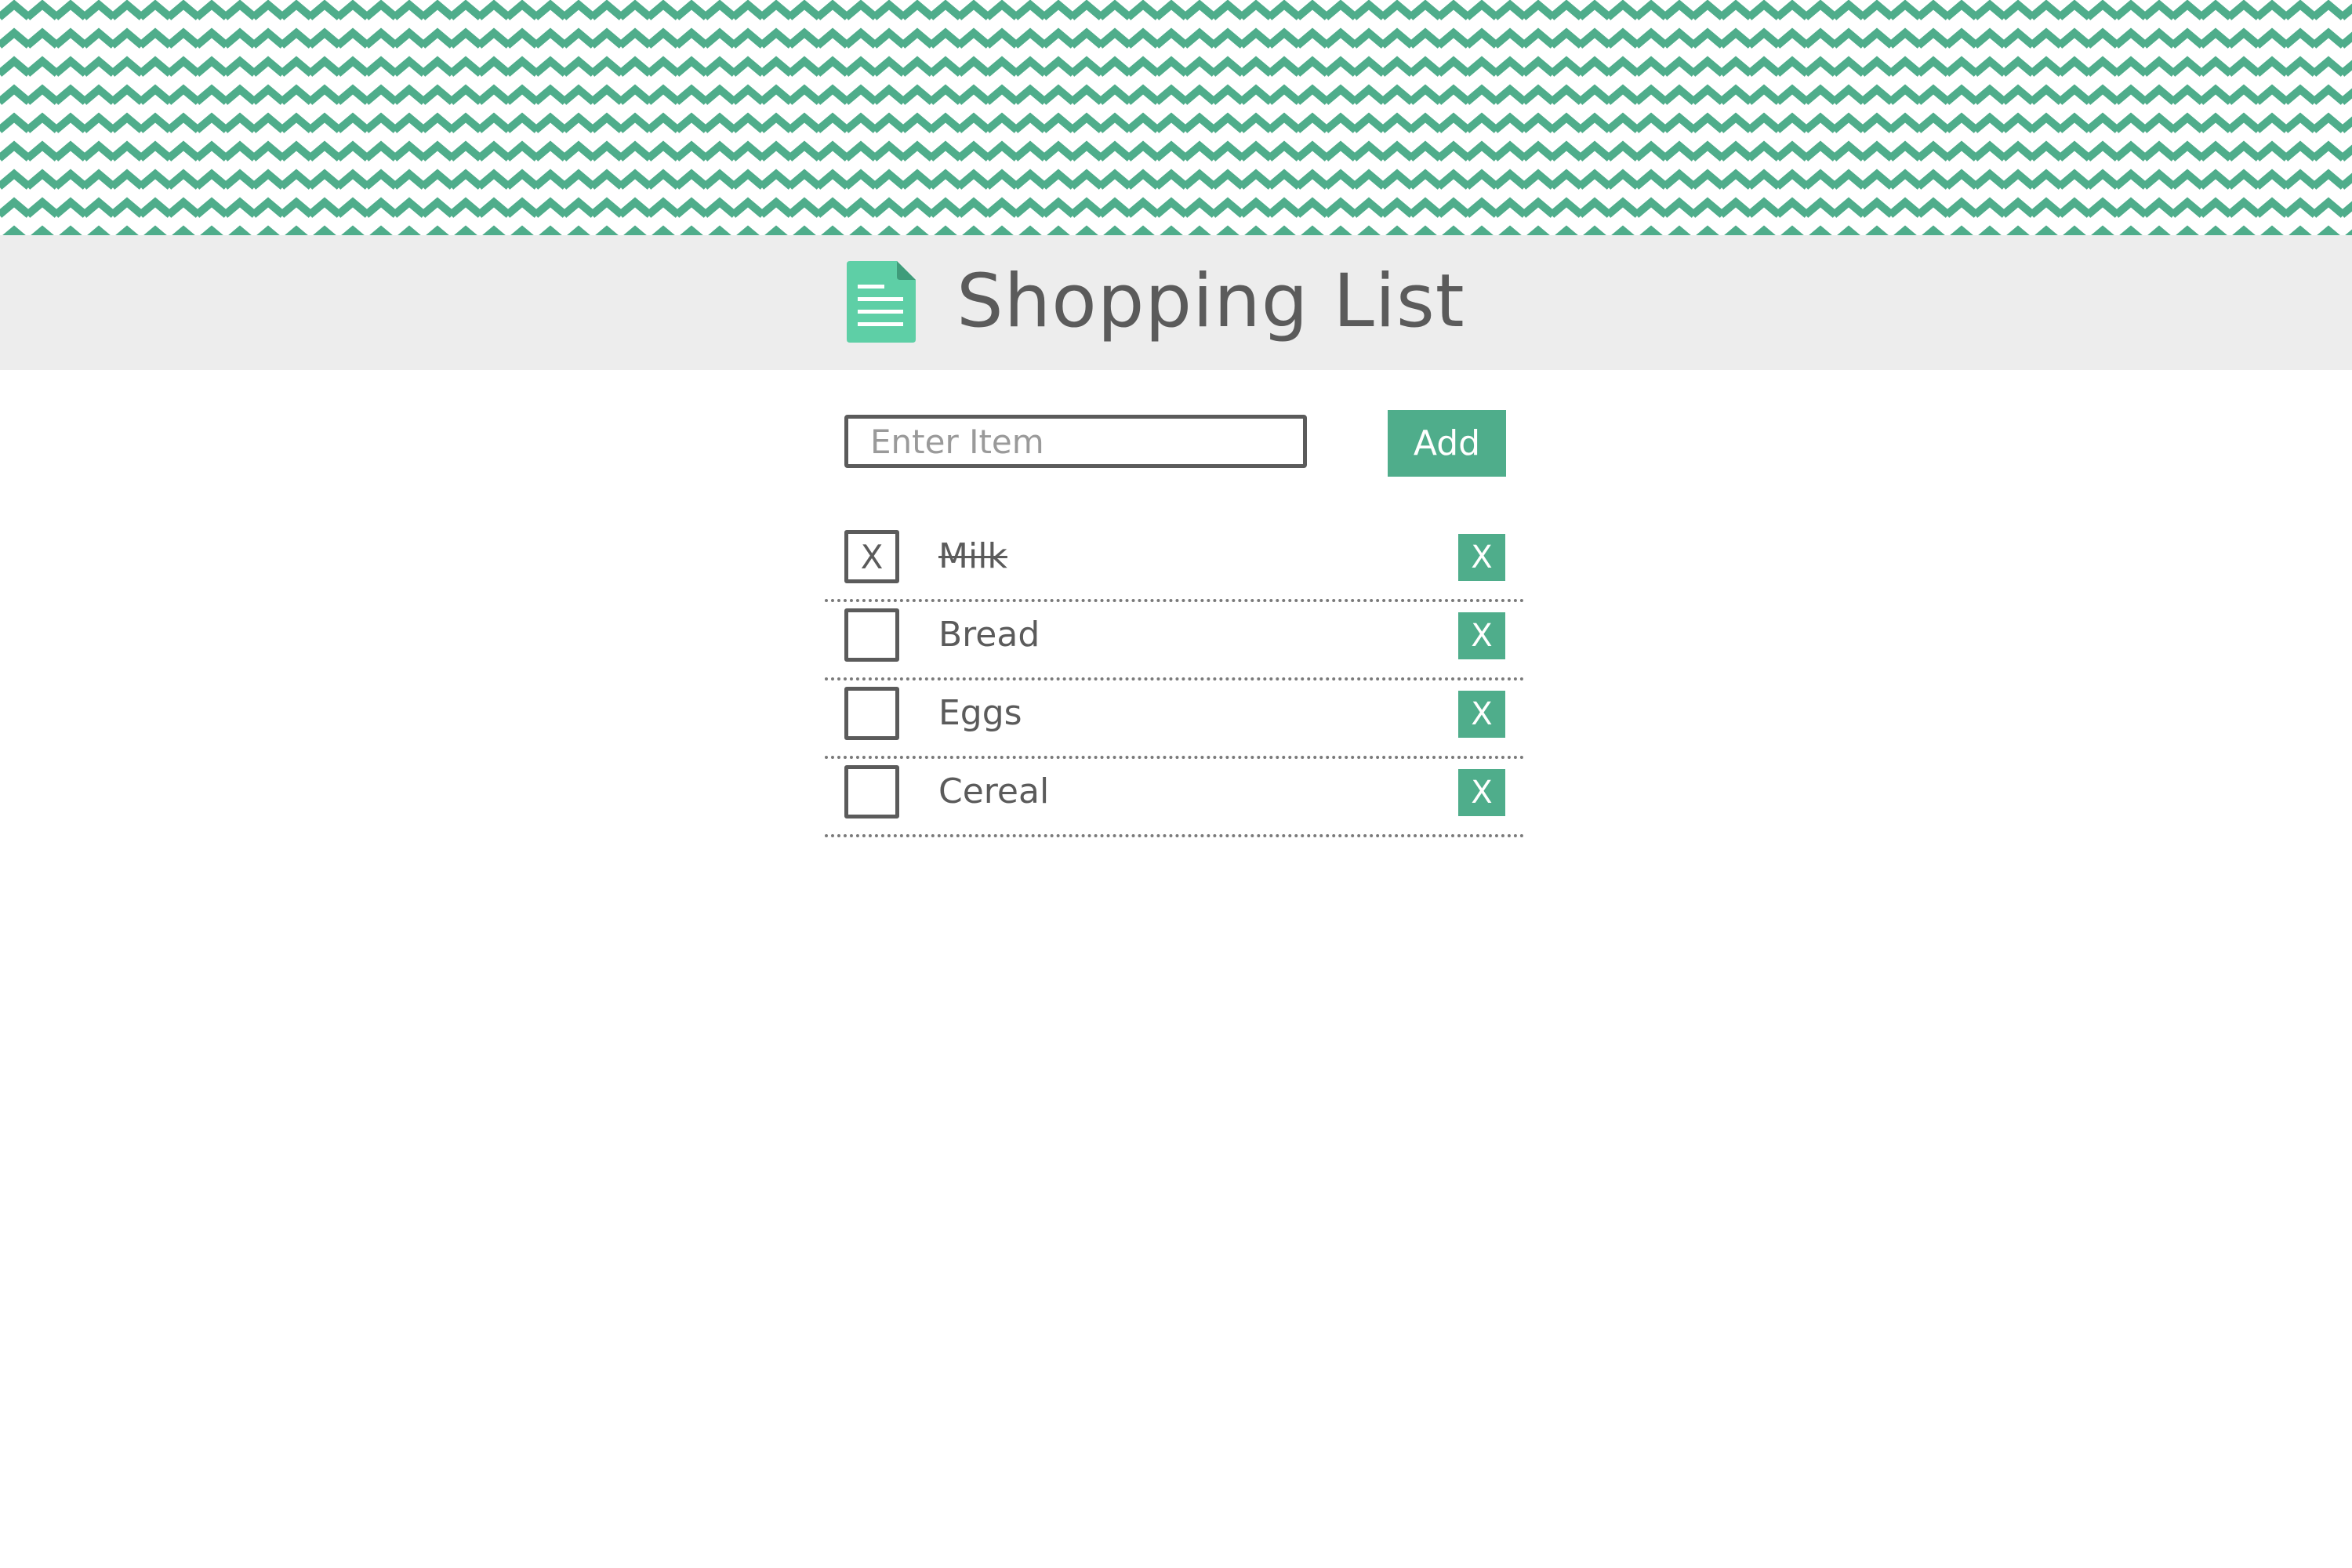 The height and width of the screenshot is (1568, 2352). What do you see at coordinates (1447, 443) in the screenshot?
I see `add-button: Add` at bounding box center [1447, 443].